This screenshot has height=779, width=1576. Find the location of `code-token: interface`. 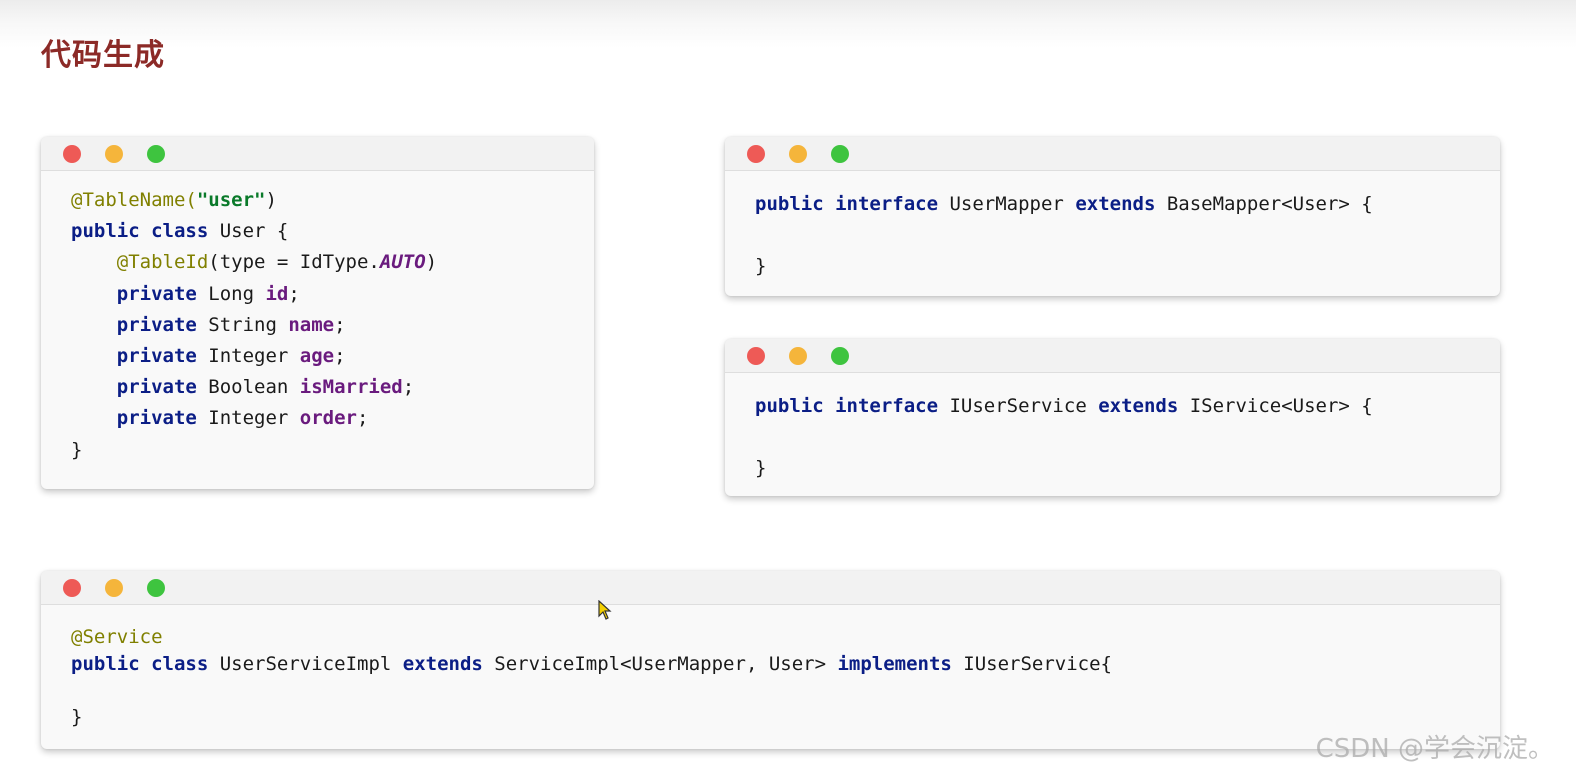

code-token: interface is located at coordinates (887, 204).